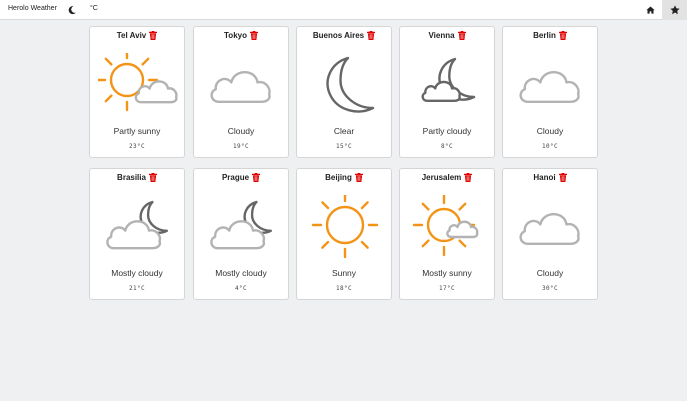 Image resolution: width=687 pixels, height=401 pixels. I want to click on unit-toggle: °C, so click(94, 8).